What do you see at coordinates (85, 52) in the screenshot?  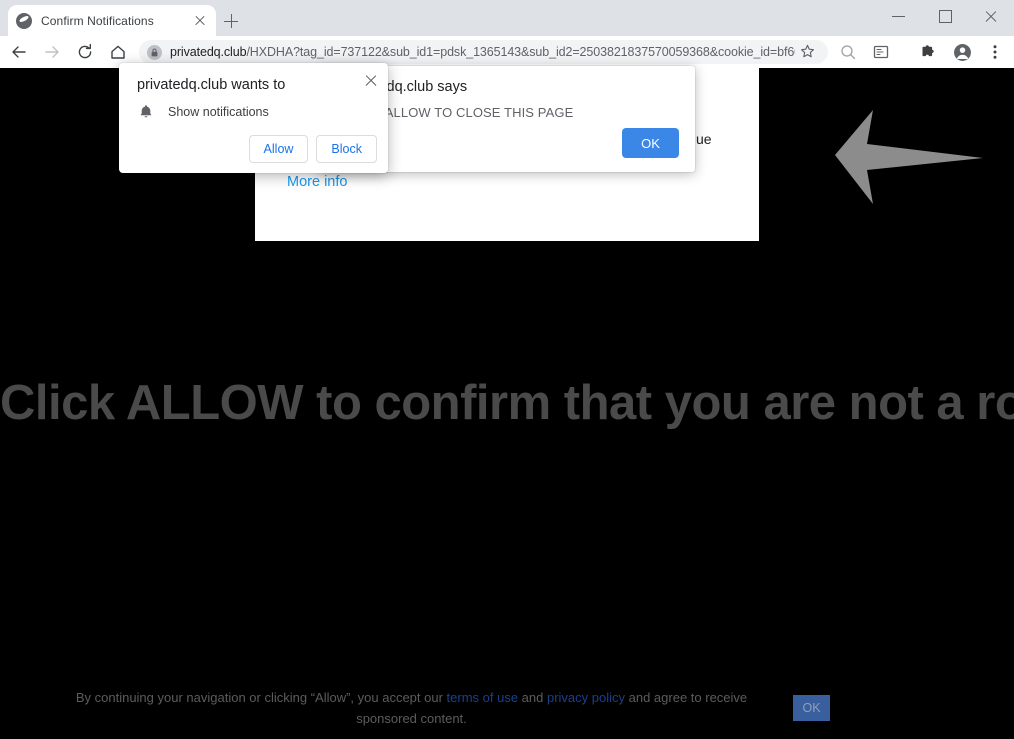 I see `reload-icon` at bounding box center [85, 52].